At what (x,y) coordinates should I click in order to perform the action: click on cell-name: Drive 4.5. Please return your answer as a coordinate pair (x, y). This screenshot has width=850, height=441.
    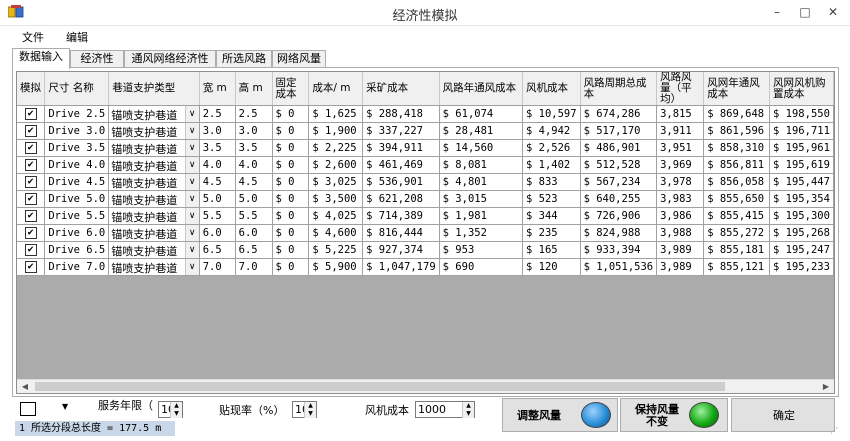
    Looking at the image, I should click on (77, 182).